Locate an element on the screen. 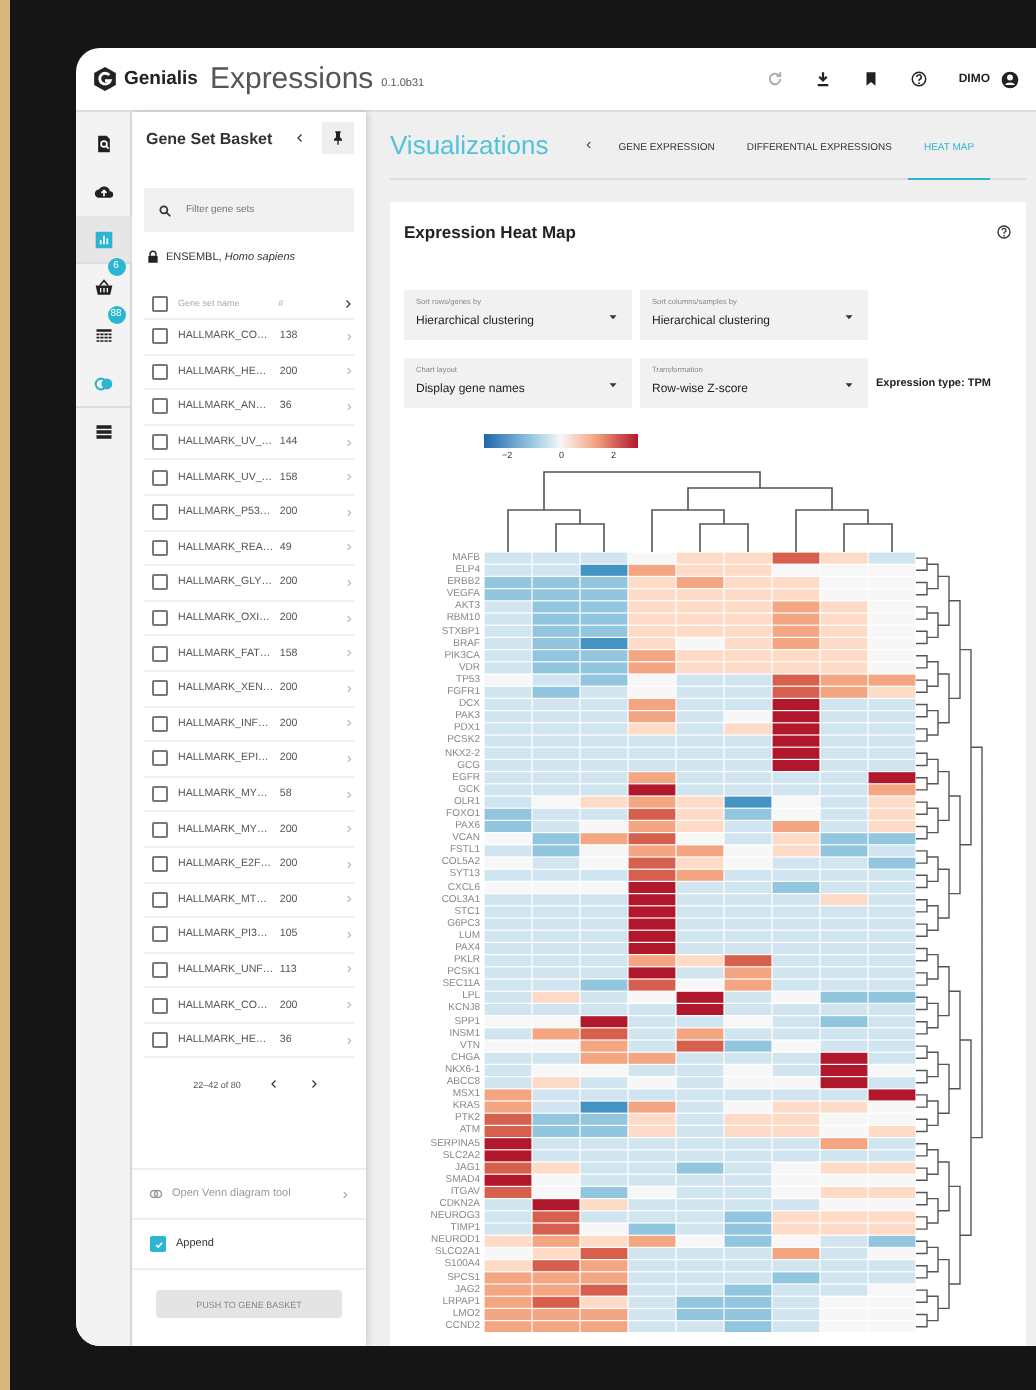 The width and height of the screenshot is (1036, 1390). lock-icon is located at coordinates (153, 257).